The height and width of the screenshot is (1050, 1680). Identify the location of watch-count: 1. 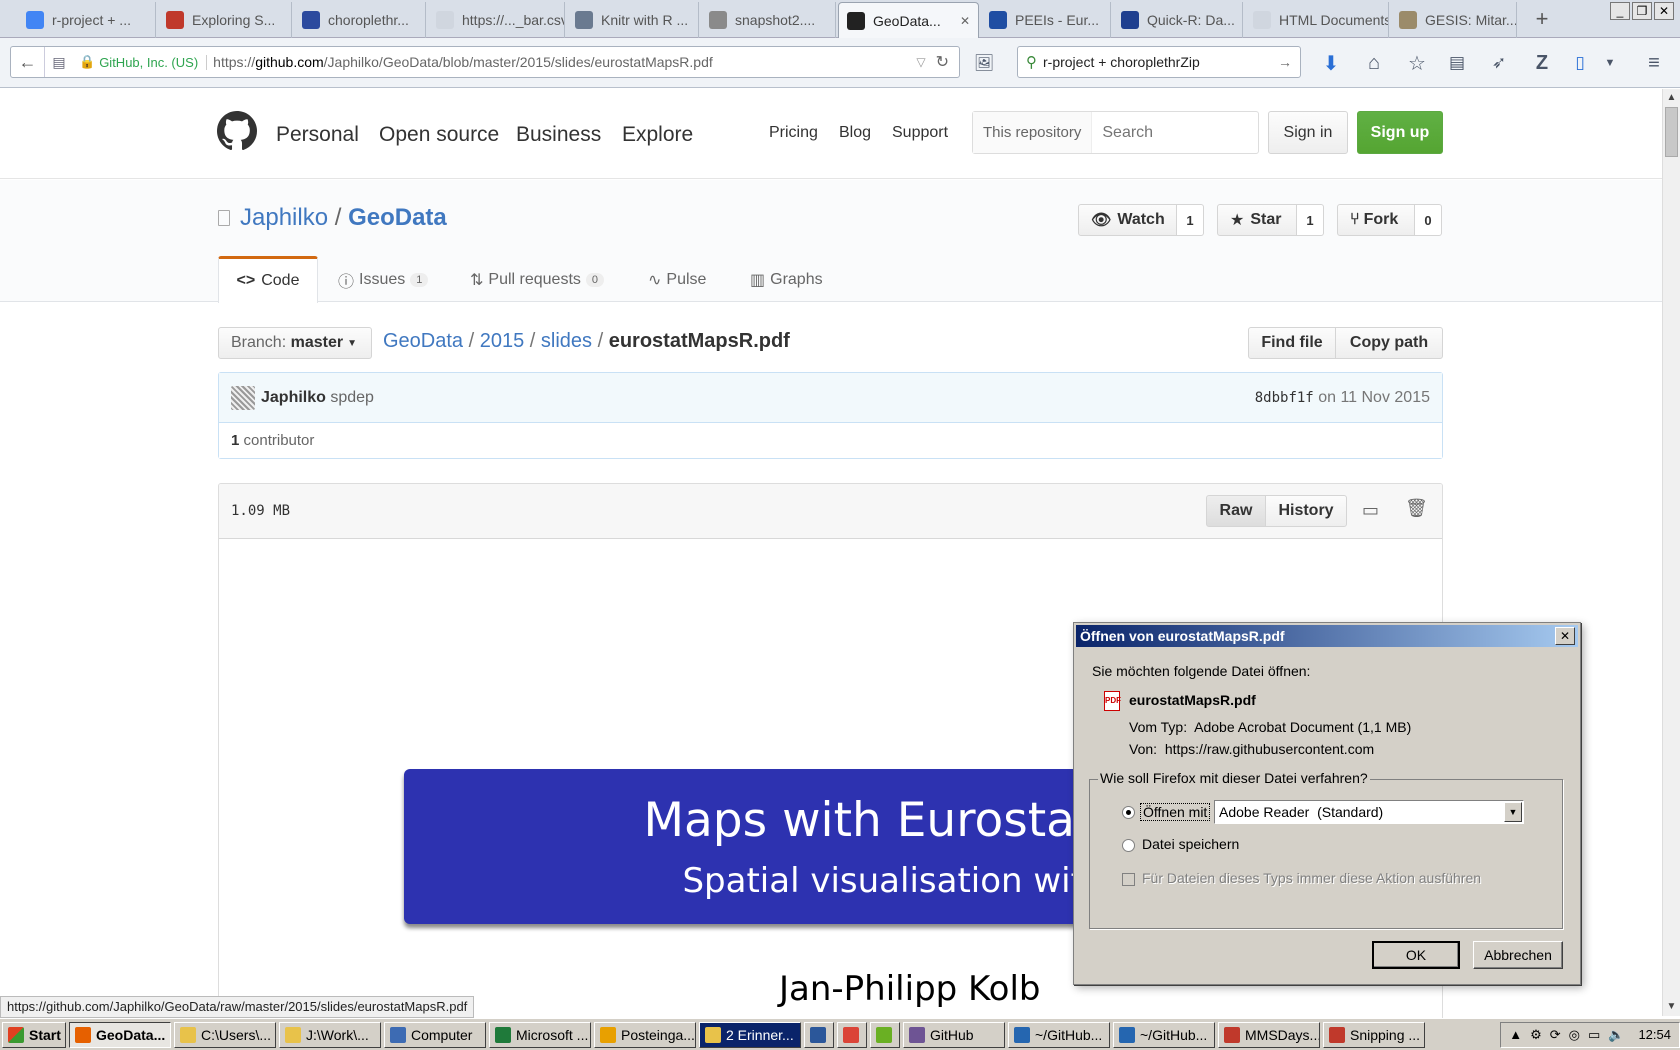
(1190, 220).